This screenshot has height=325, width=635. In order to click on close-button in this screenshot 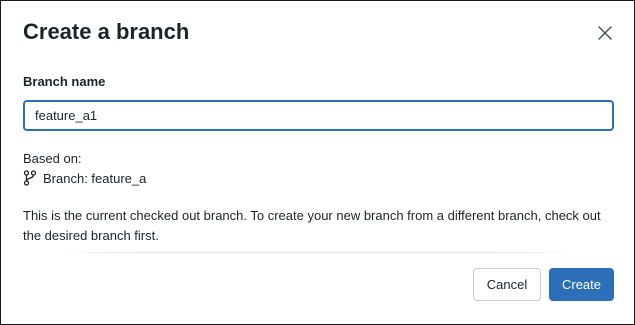, I will do `click(605, 33)`.